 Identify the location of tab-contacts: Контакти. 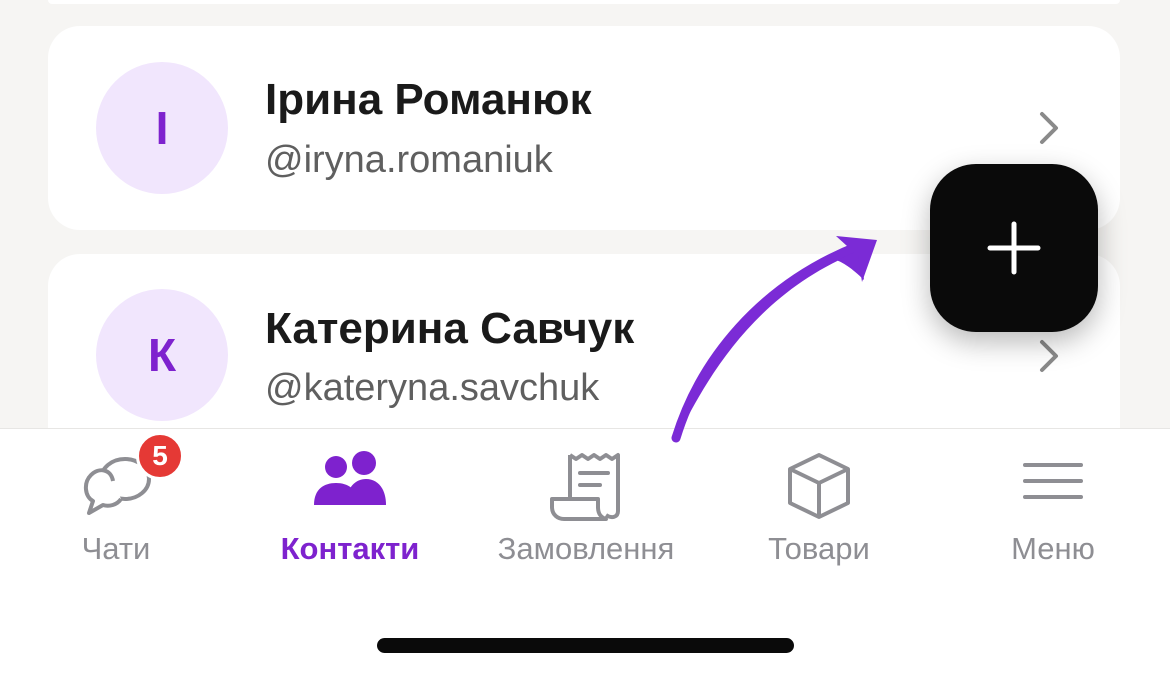
(350, 504).